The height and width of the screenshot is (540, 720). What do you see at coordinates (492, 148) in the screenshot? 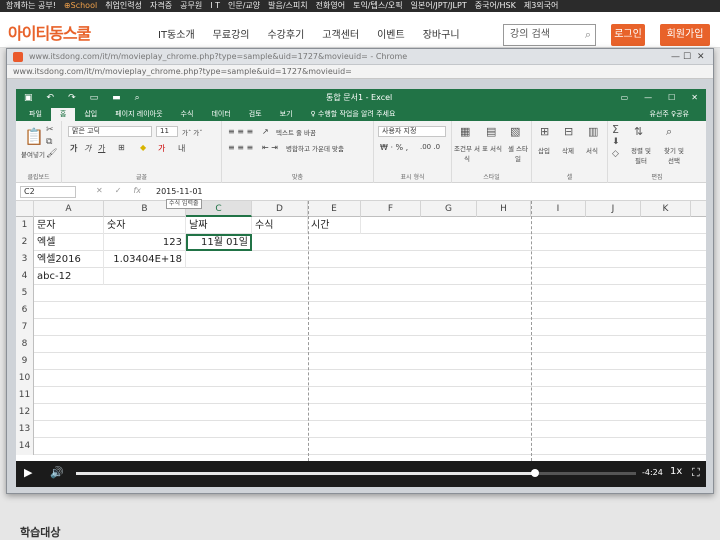
I see `format-table-label: 표 서식` at bounding box center [492, 148].